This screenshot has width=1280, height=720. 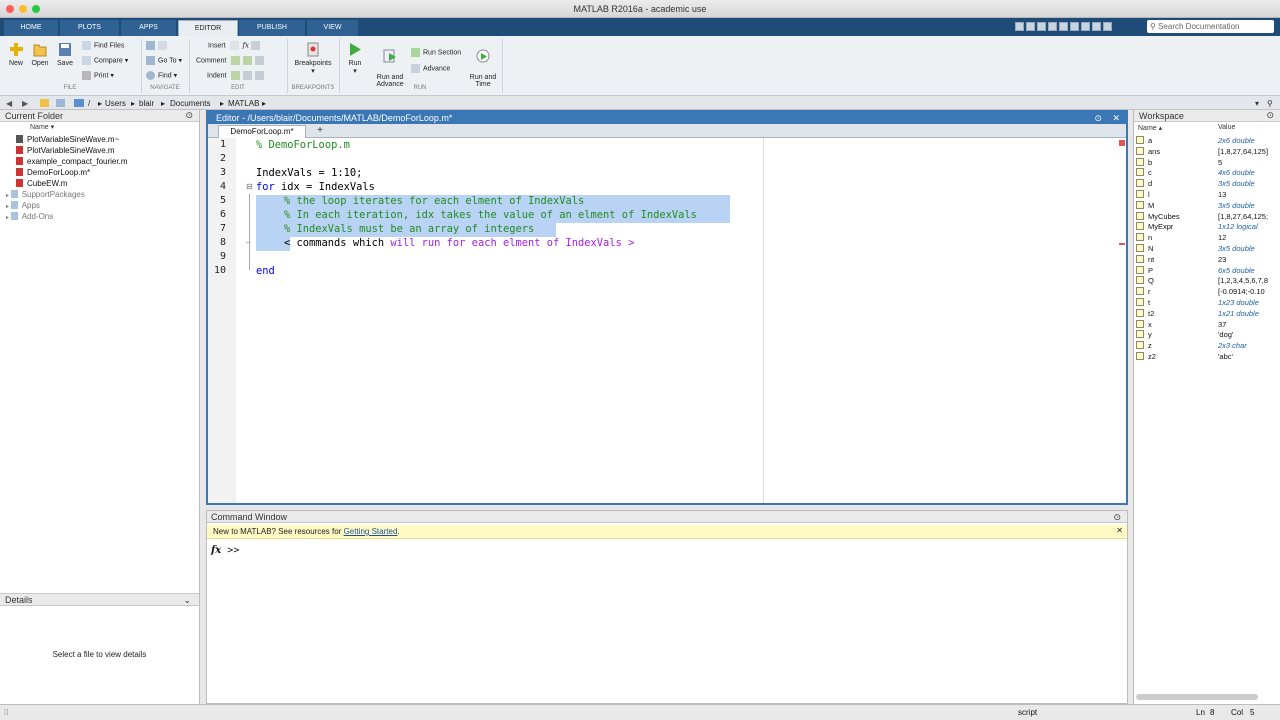 I want to click on run-button: Run ▾, so click(x=355, y=57).